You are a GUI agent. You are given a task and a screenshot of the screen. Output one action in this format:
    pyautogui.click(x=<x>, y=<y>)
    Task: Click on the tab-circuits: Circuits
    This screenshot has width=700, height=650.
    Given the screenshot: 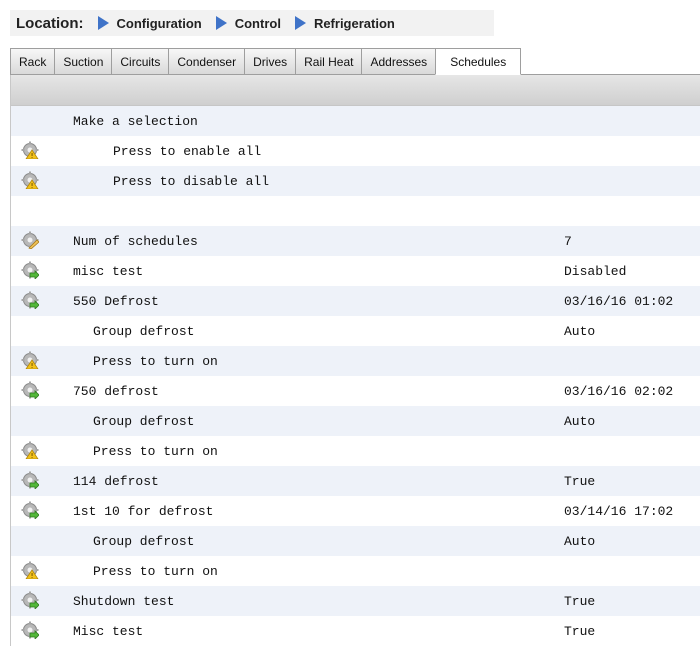 What is the action you would take?
    pyautogui.click(x=140, y=61)
    